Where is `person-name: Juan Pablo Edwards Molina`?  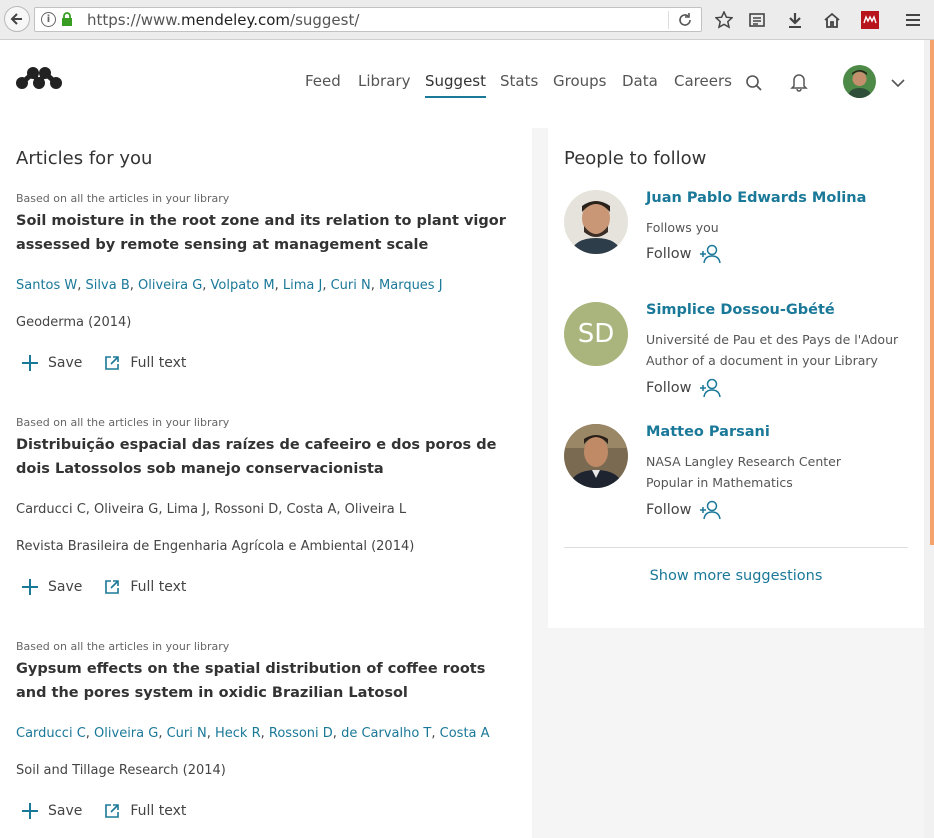 person-name: Juan Pablo Edwards Molina is located at coordinates (756, 198).